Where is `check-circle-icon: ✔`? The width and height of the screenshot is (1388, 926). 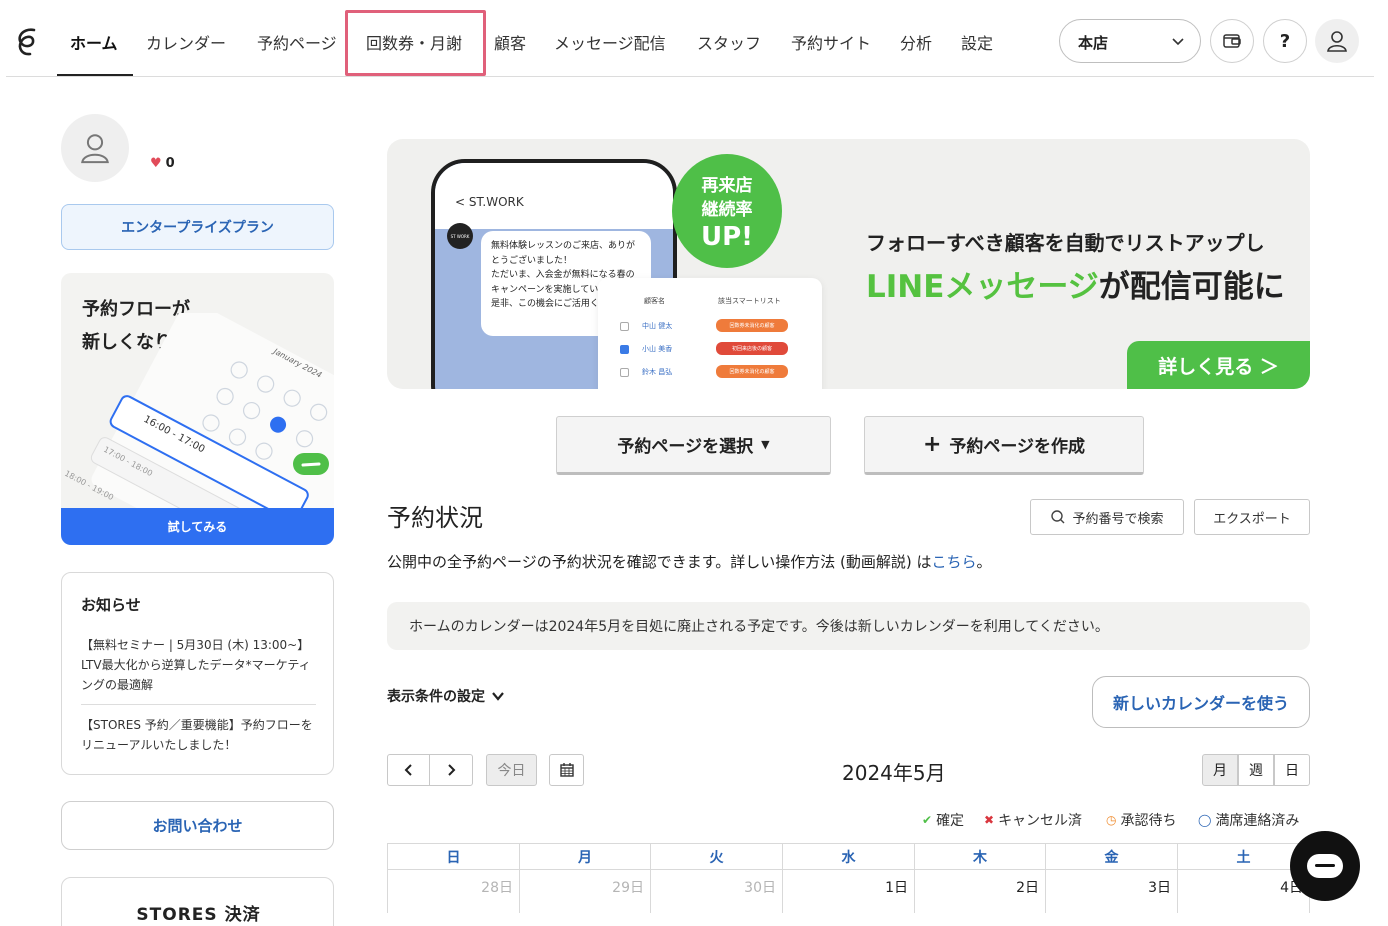
check-circle-icon: ✔ is located at coordinates (927, 820).